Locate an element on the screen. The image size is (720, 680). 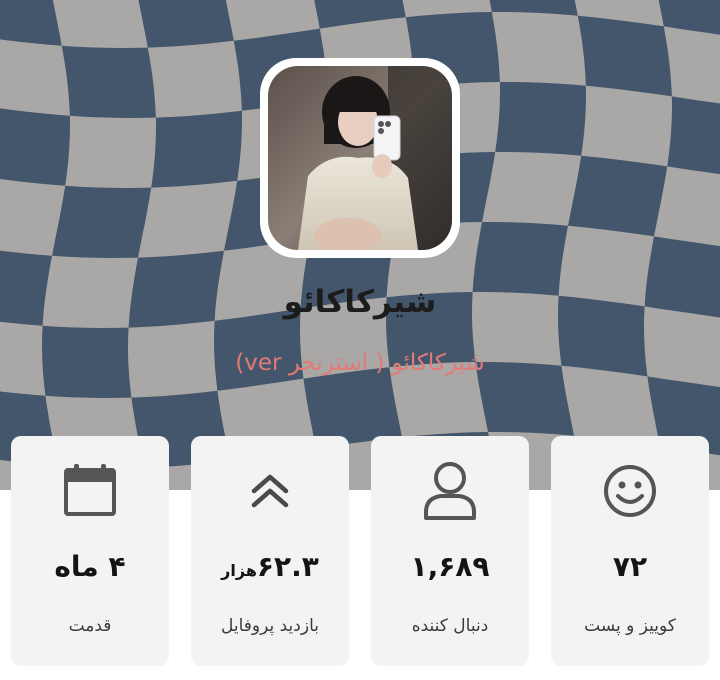
stat-card-profile-views: ۶۲.۳هزار بازدید پروفایل is located at coordinates (270, 551).